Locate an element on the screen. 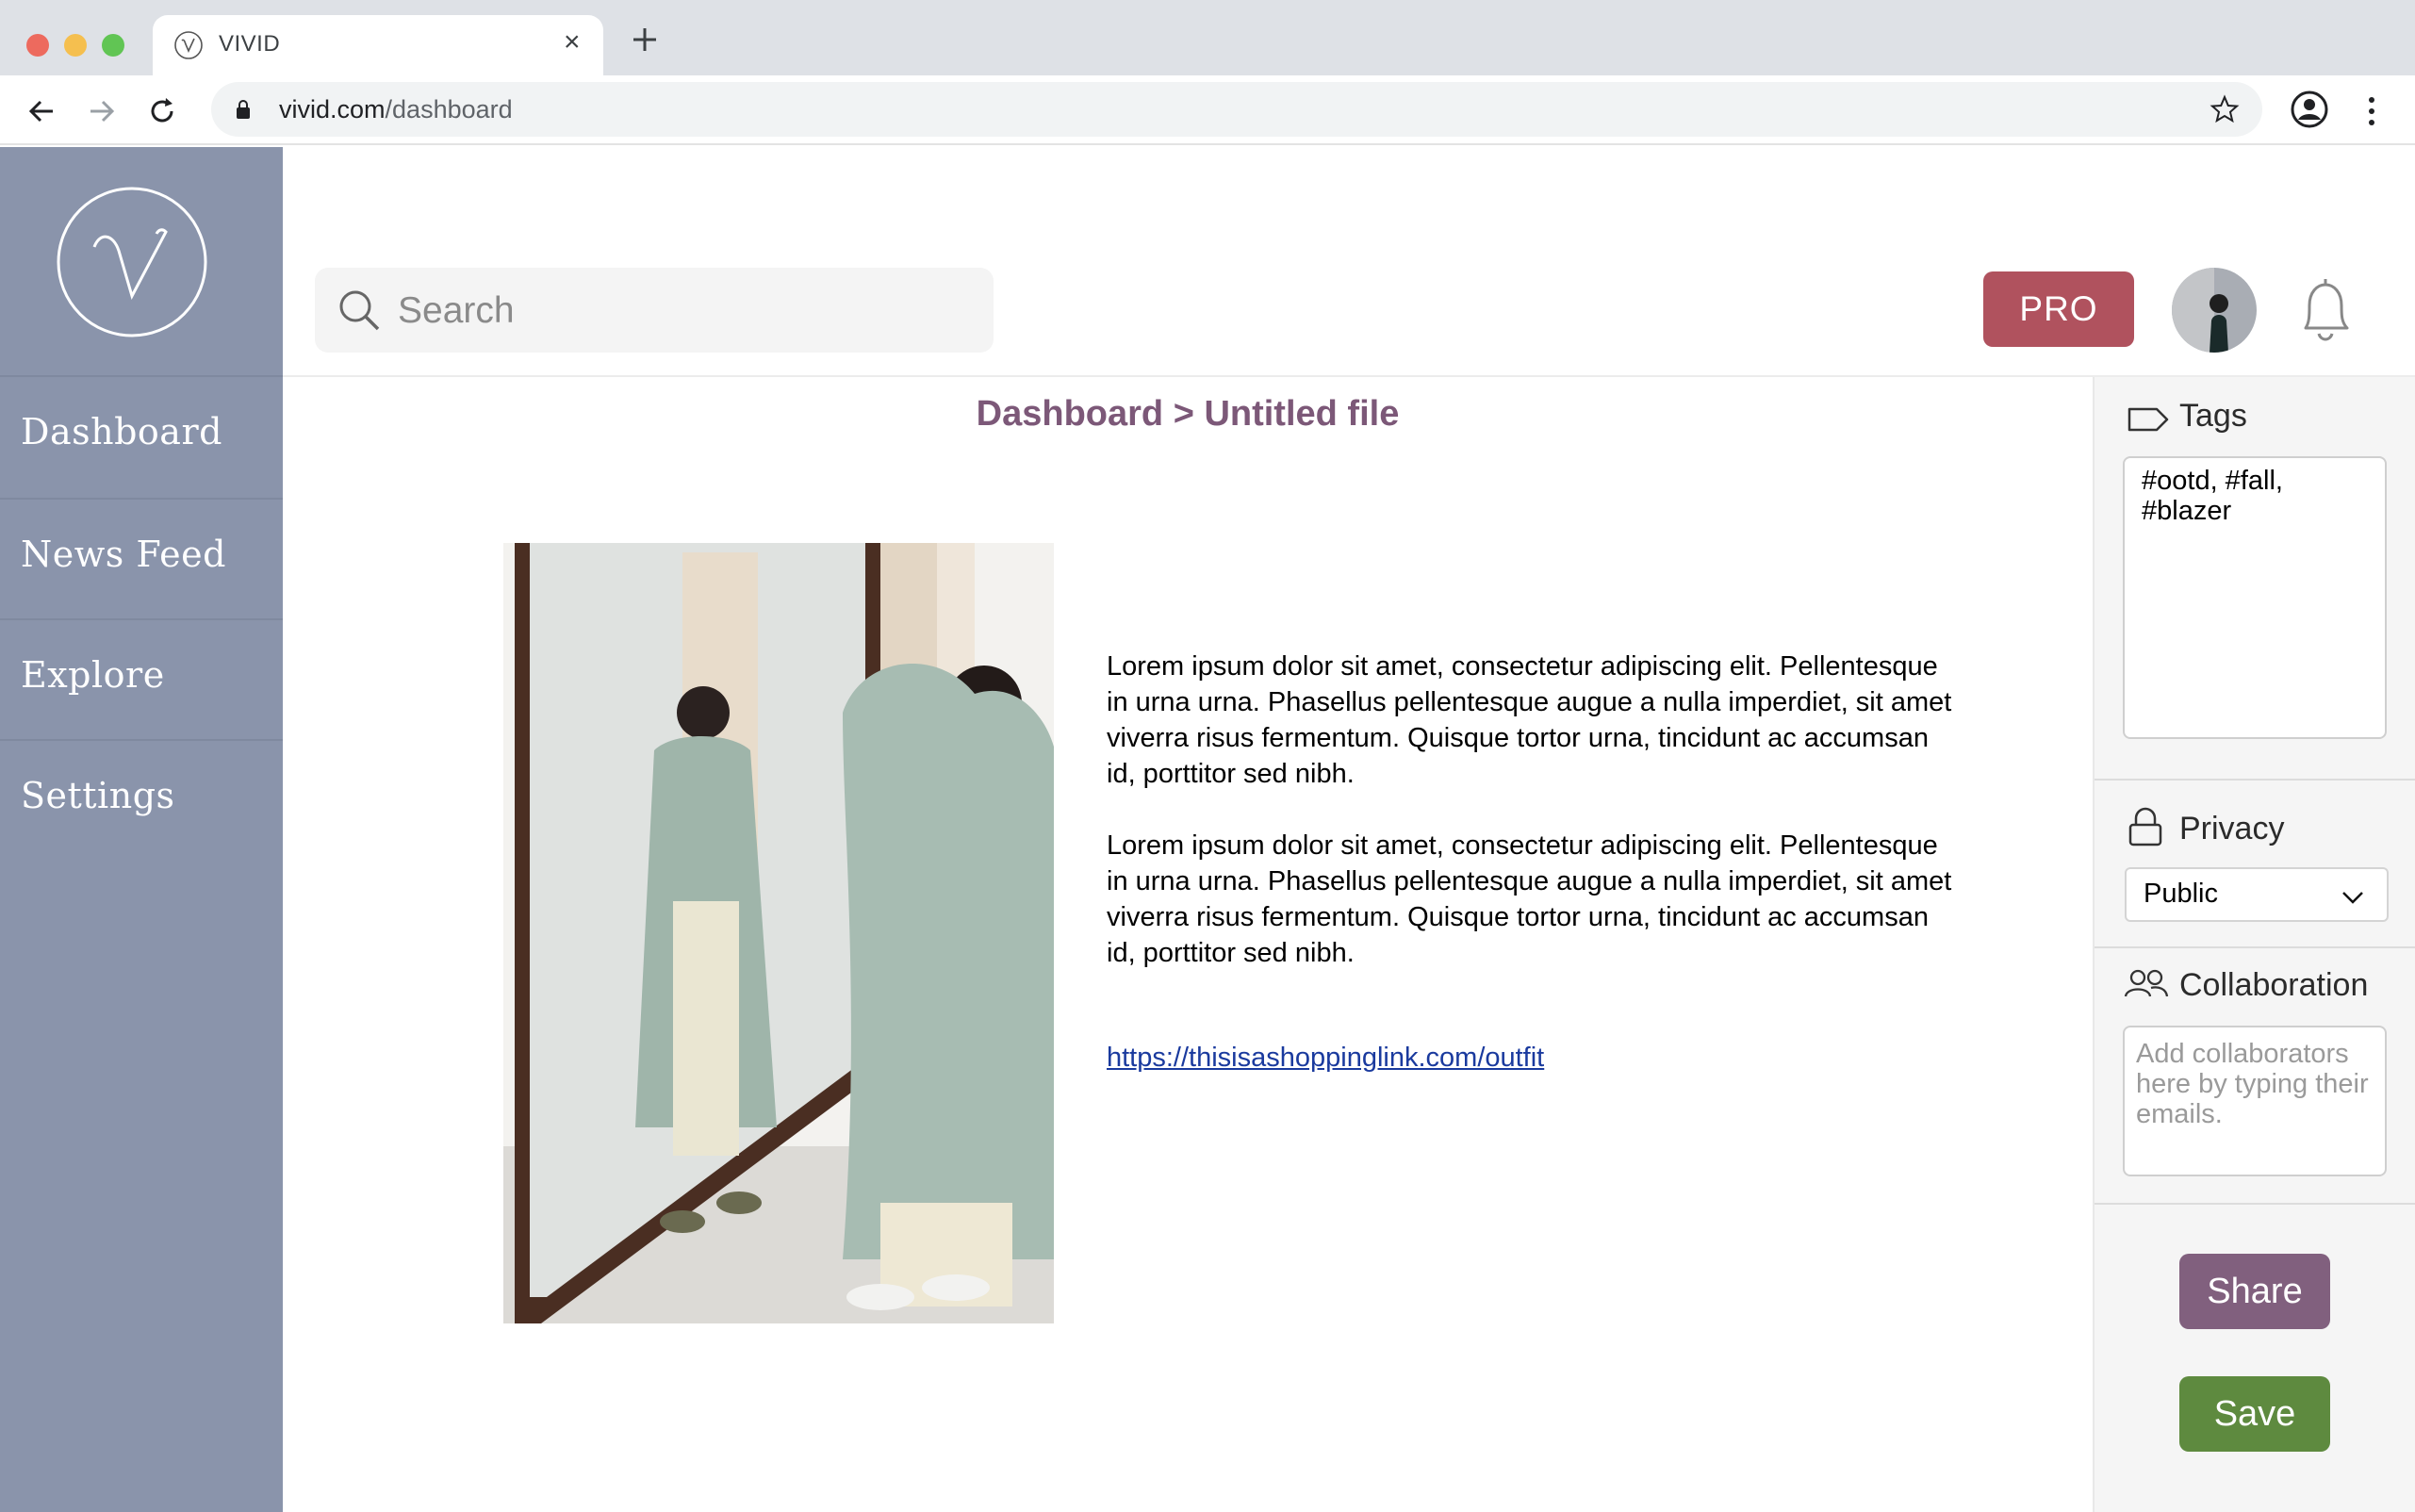 The image size is (2415, 1512). plus-icon is located at coordinates (645, 40).